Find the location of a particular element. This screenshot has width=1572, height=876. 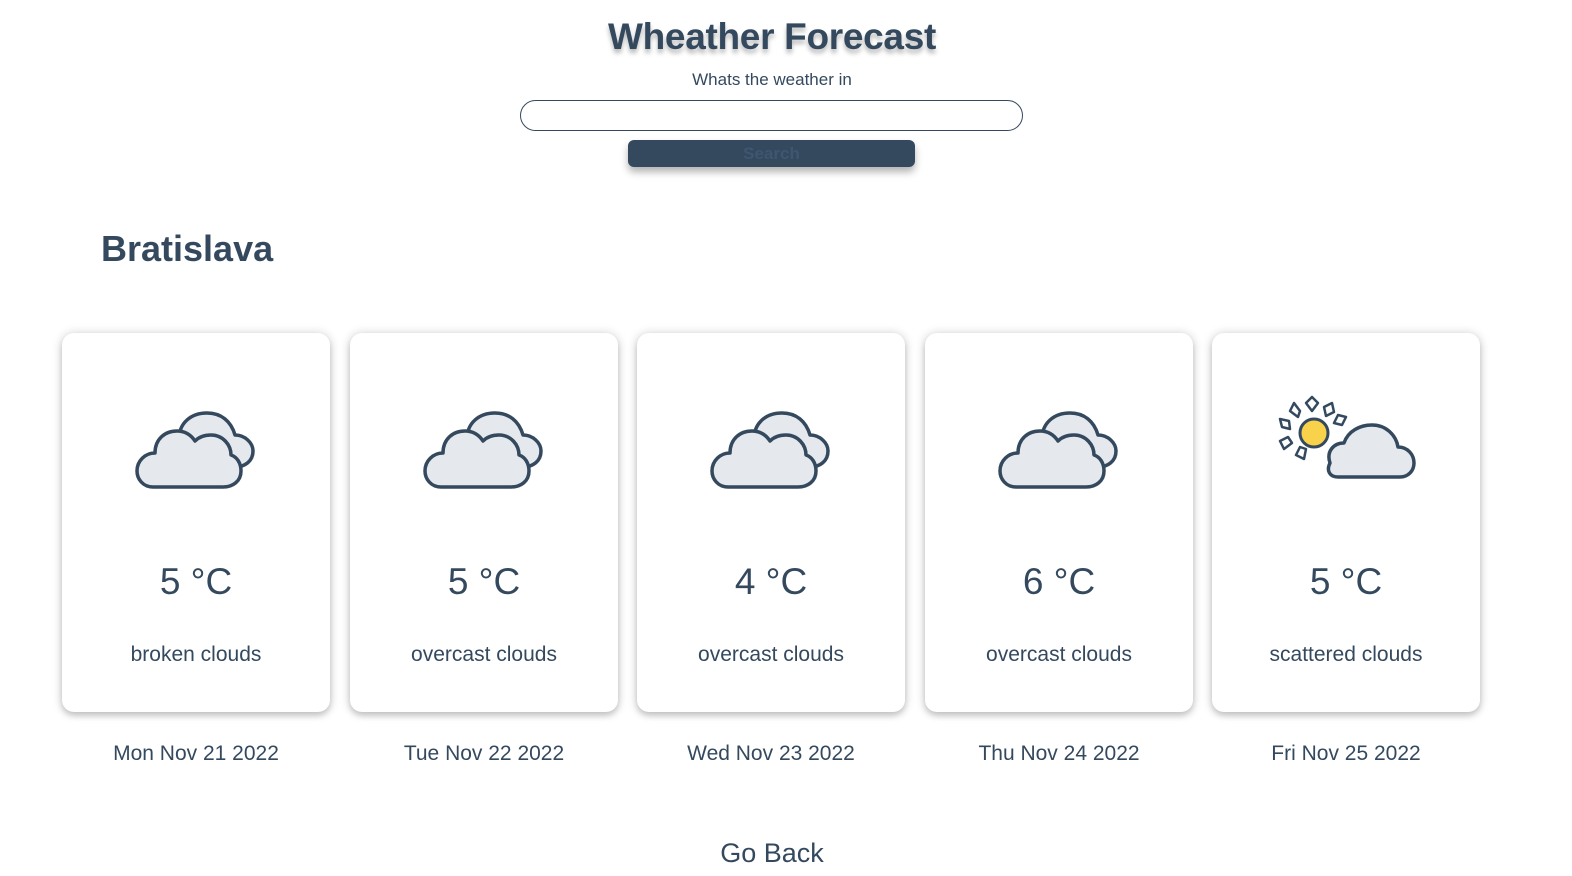

search-button: Search is located at coordinates (771, 153).